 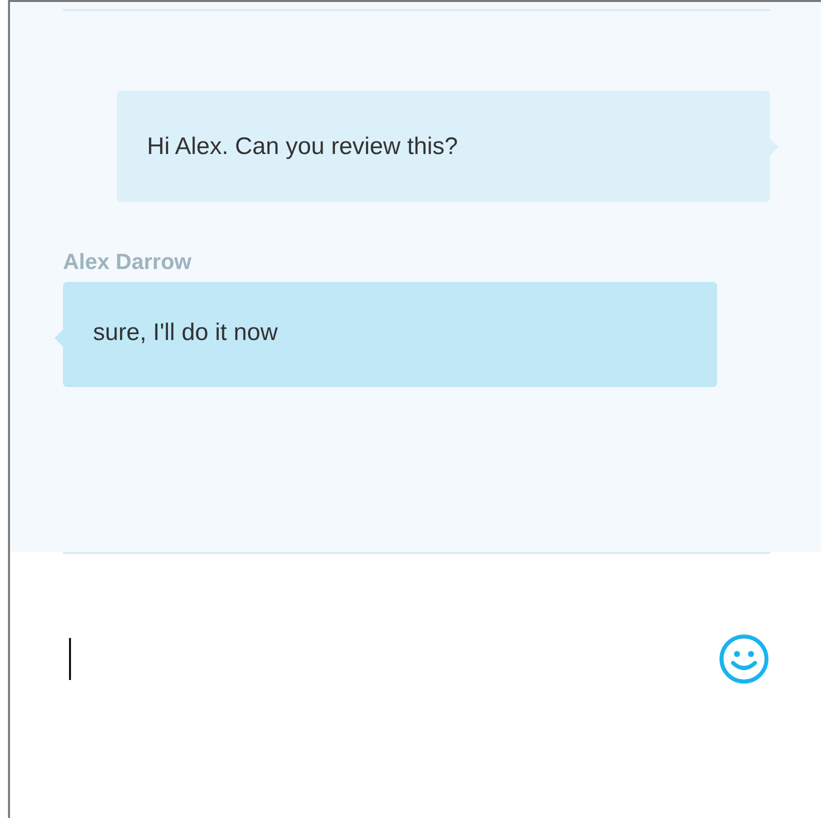 What do you see at coordinates (744, 659) in the screenshot?
I see `smiley-icon` at bounding box center [744, 659].